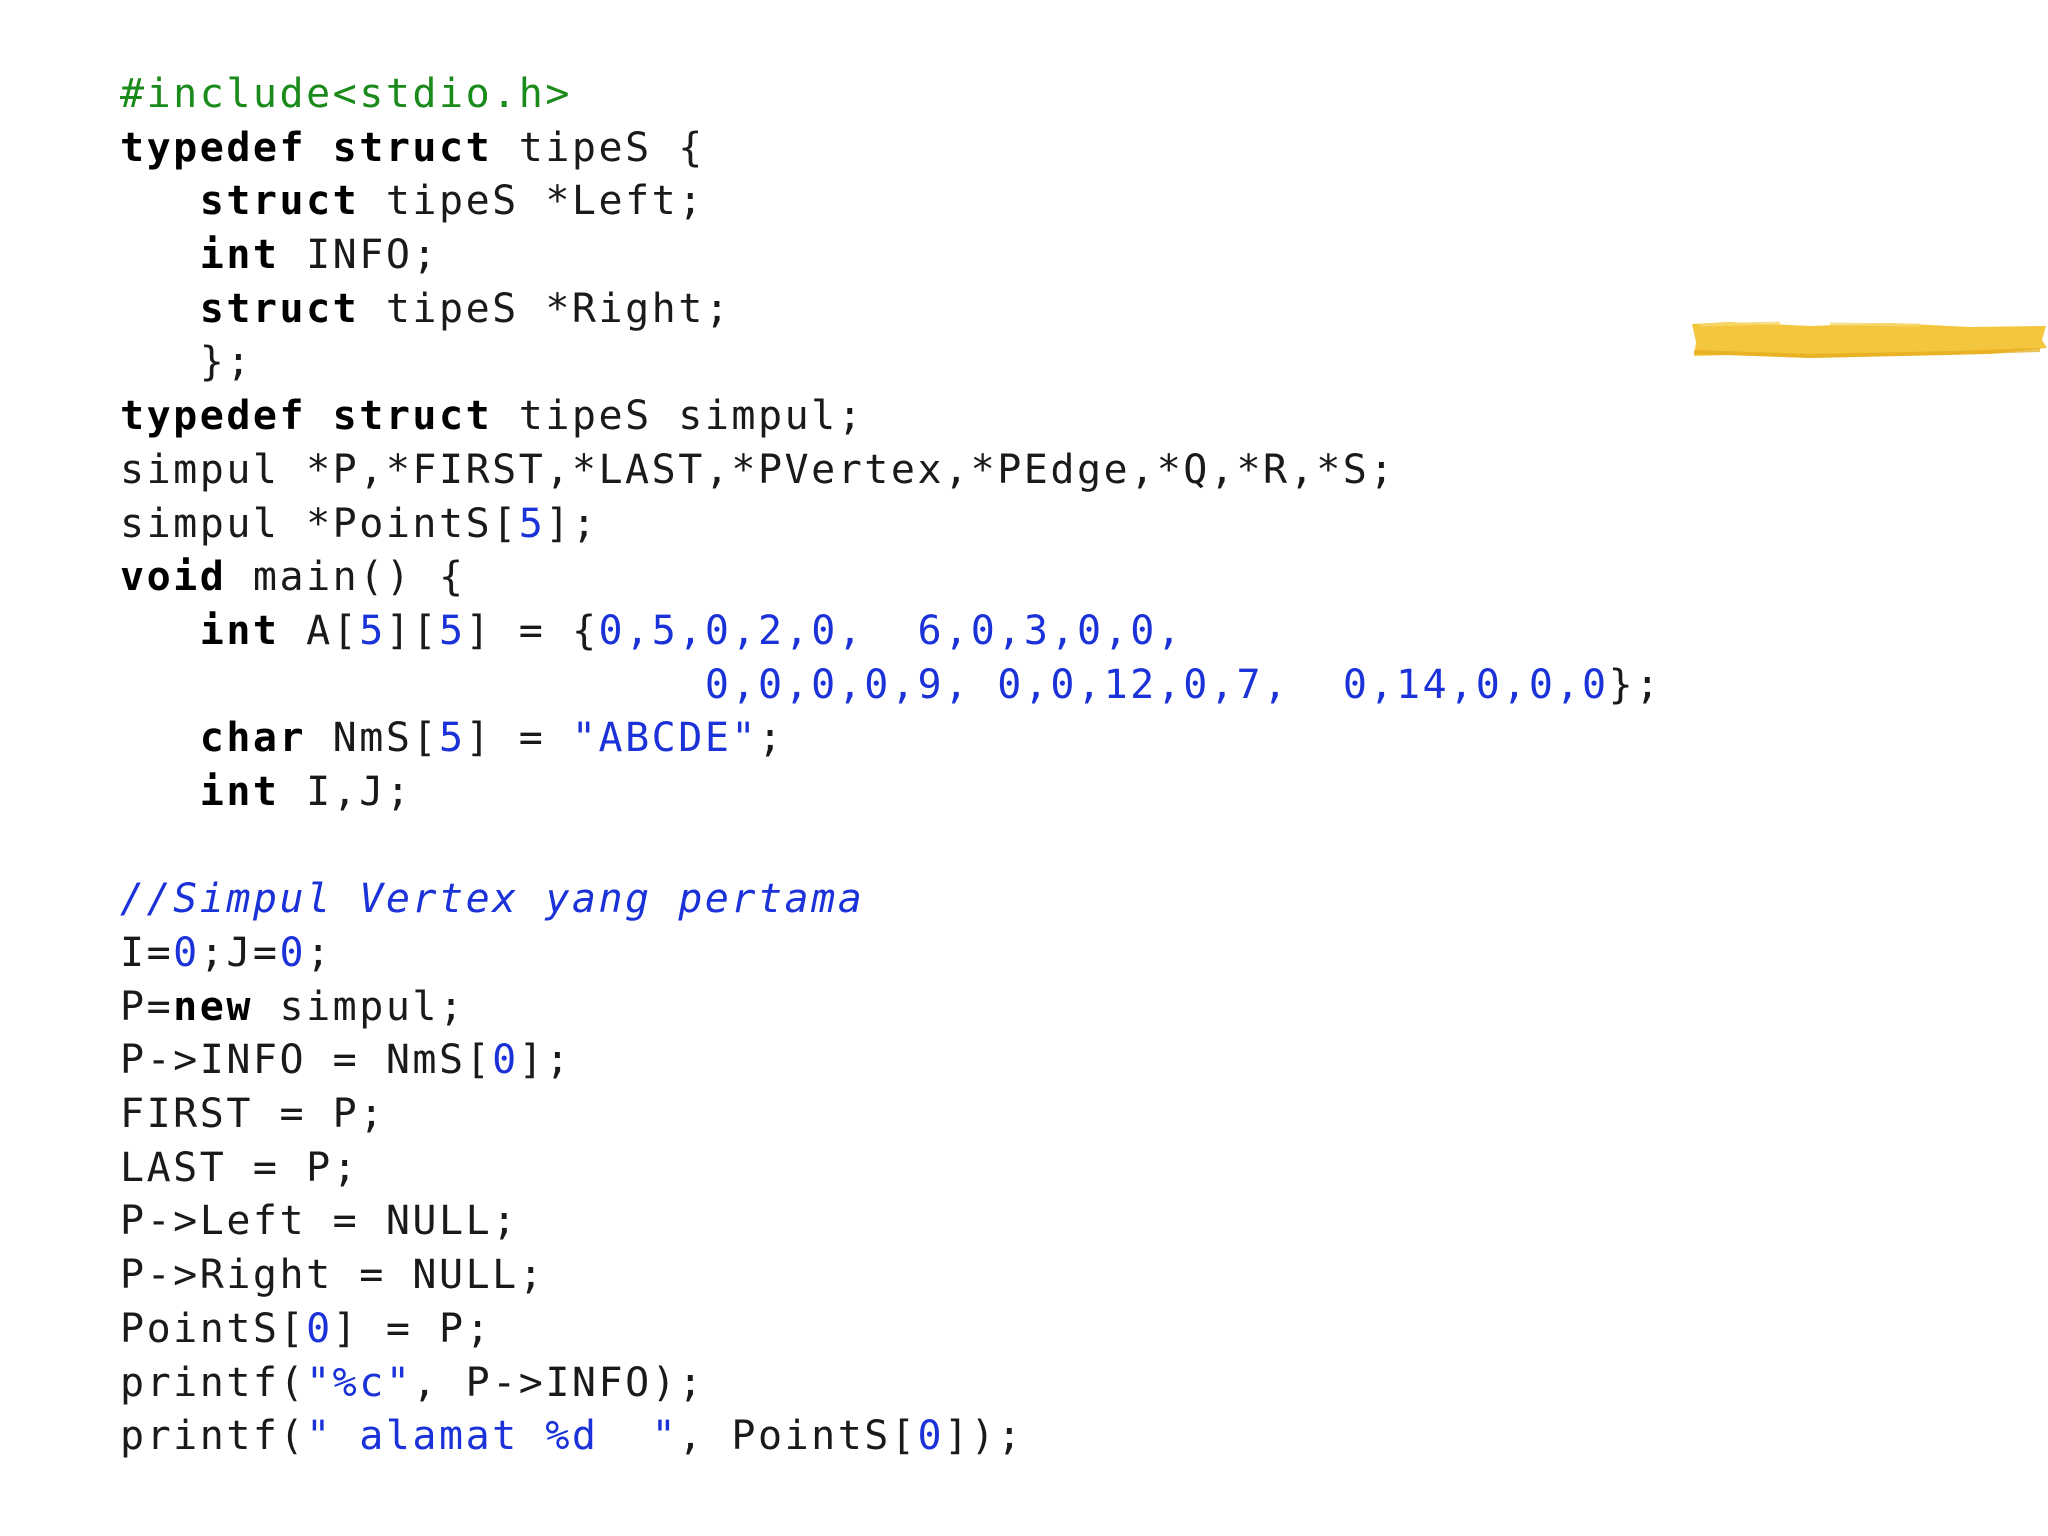 This screenshot has width=2048, height=1536. Describe the element at coordinates (558, 1382) in the screenshot. I see `code-token: , P->INFO);` at that location.